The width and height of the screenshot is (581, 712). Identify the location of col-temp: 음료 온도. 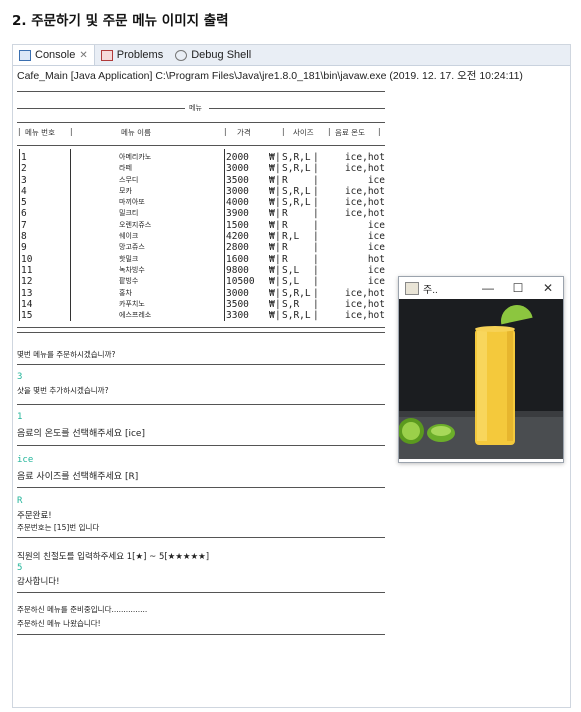
(350, 132).